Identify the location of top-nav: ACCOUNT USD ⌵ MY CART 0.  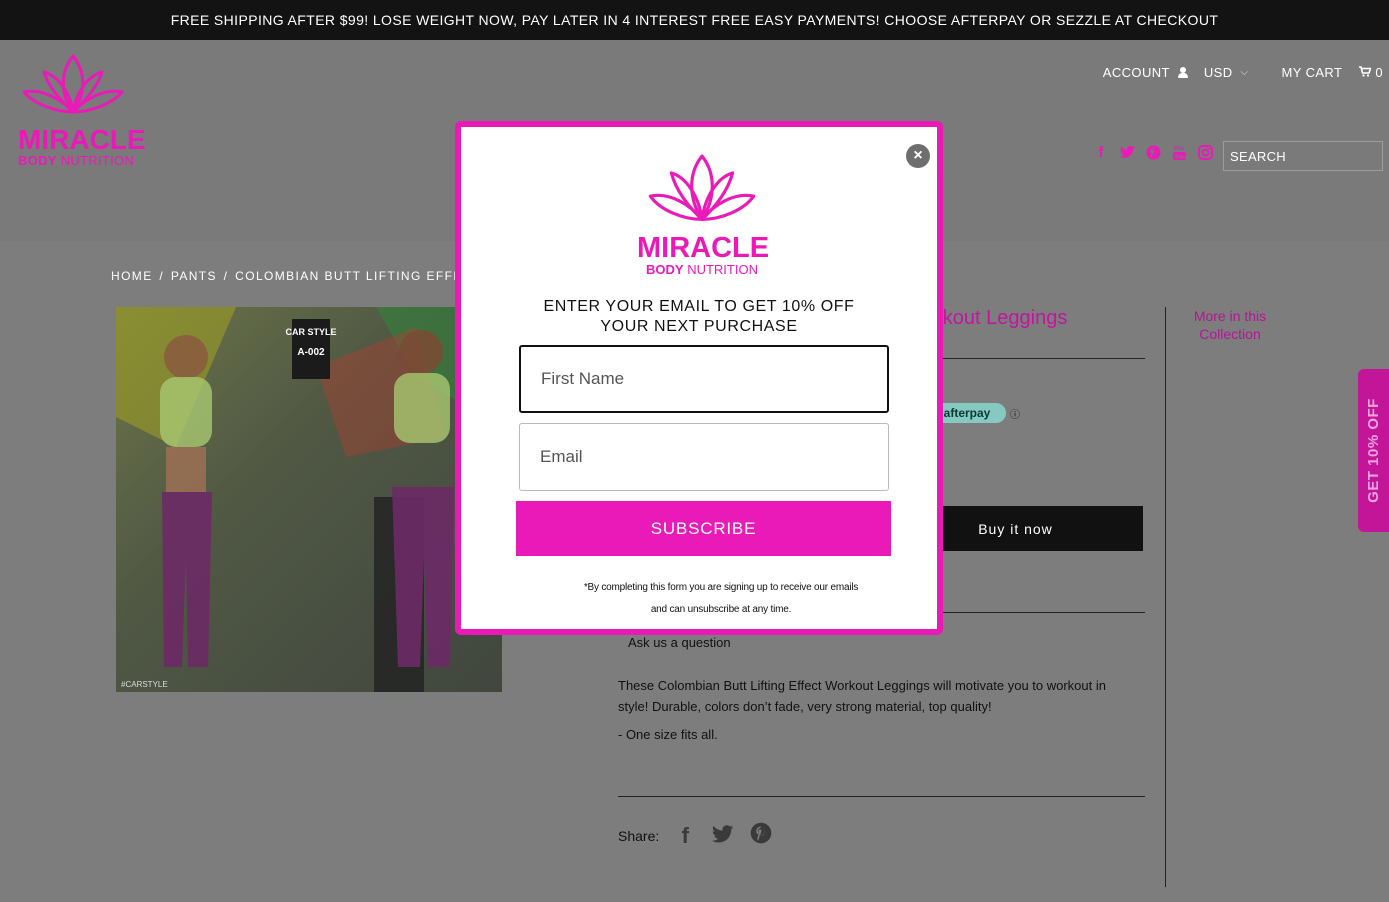
(1243, 72).